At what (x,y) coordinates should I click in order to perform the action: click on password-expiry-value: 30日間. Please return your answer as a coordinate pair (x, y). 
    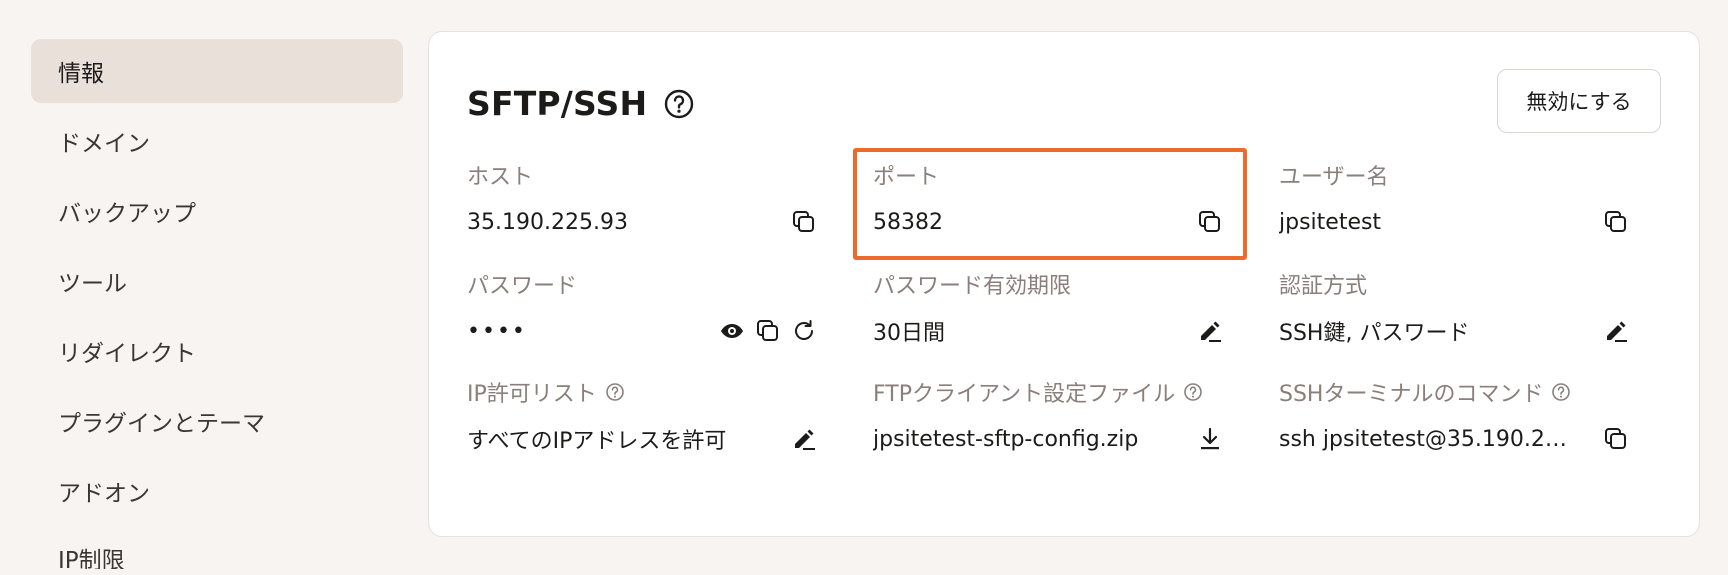
    Looking at the image, I should click on (909, 333).